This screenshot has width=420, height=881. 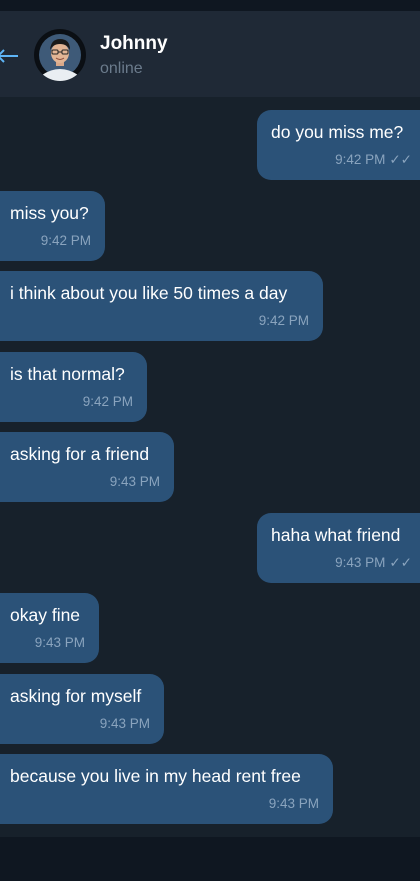 I want to click on message-text: haha what friend, so click(x=336, y=535).